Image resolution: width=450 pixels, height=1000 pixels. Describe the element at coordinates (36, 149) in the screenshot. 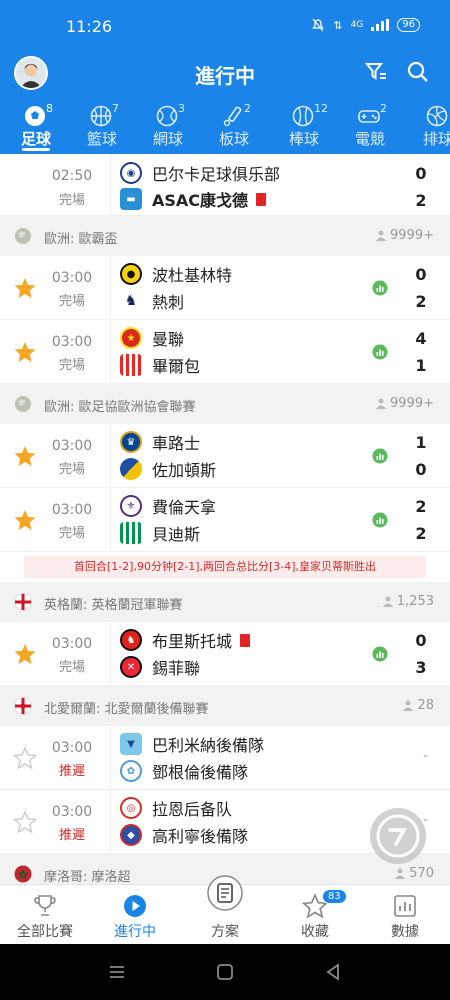

I see `active-tab-indicator` at that location.